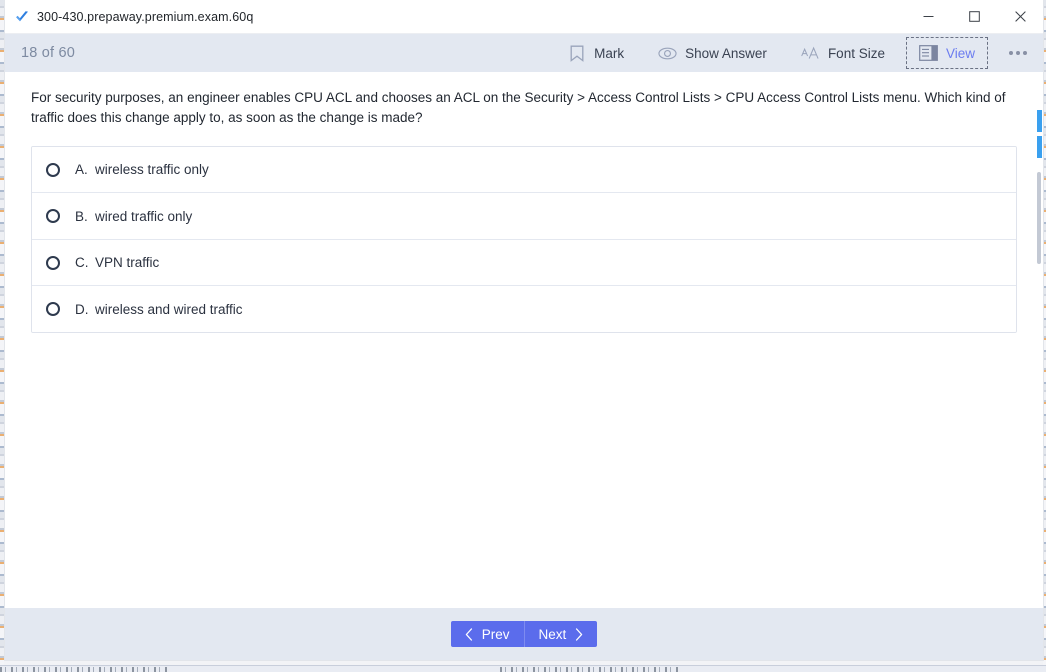  What do you see at coordinates (928, 53) in the screenshot?
I see `view-layout-icon` at bounding box center [928, 53].